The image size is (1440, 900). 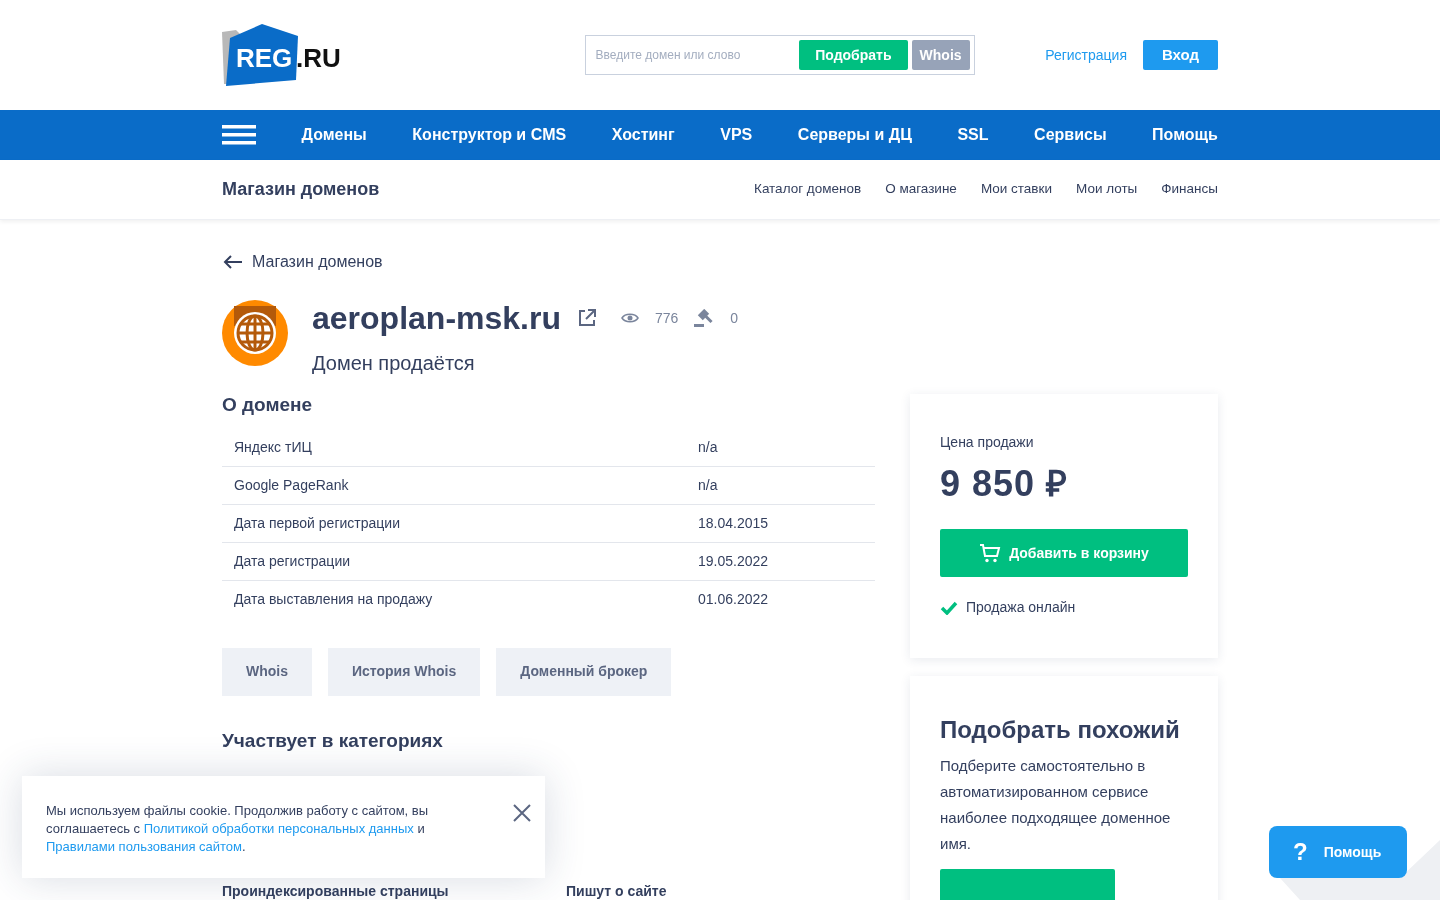 What do you see at coordinates (1180, 55) in the screenshot?
I see `login-button: Вход` at bounding box center [1180, 55].